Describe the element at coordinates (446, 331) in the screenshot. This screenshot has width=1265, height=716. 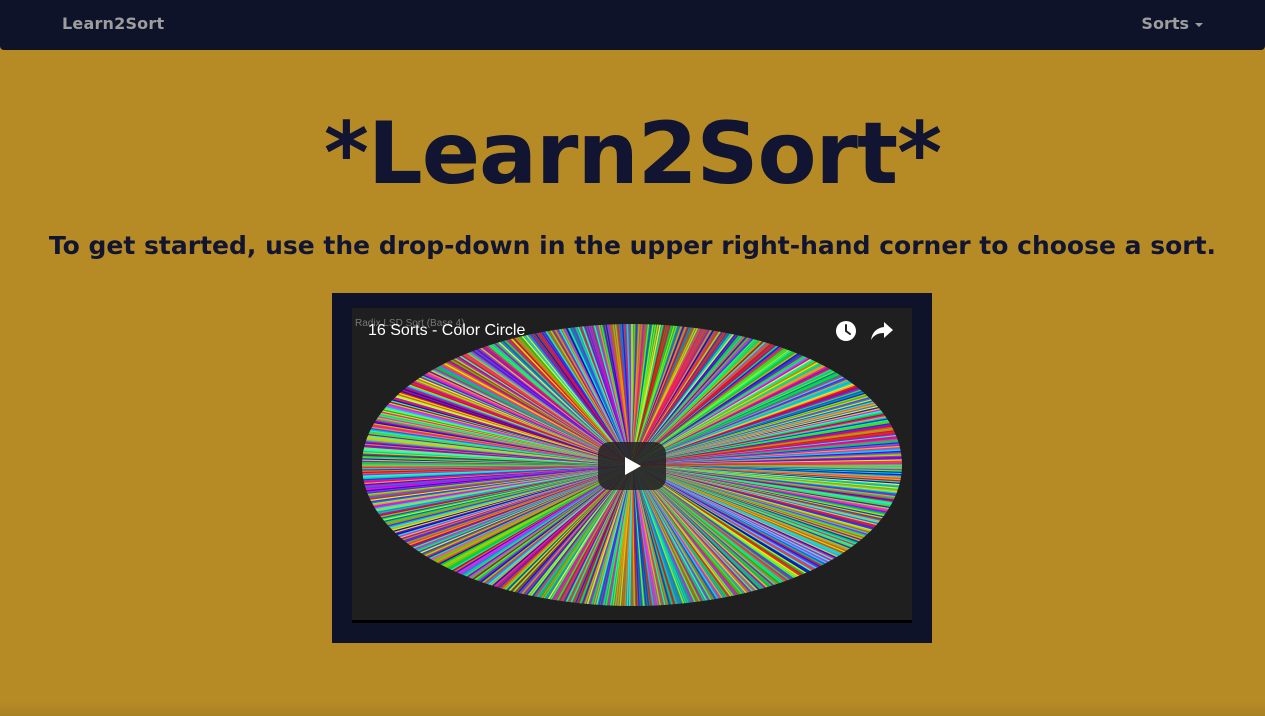
I see `video-title: 16 Sorts - Color Circle` at that location.